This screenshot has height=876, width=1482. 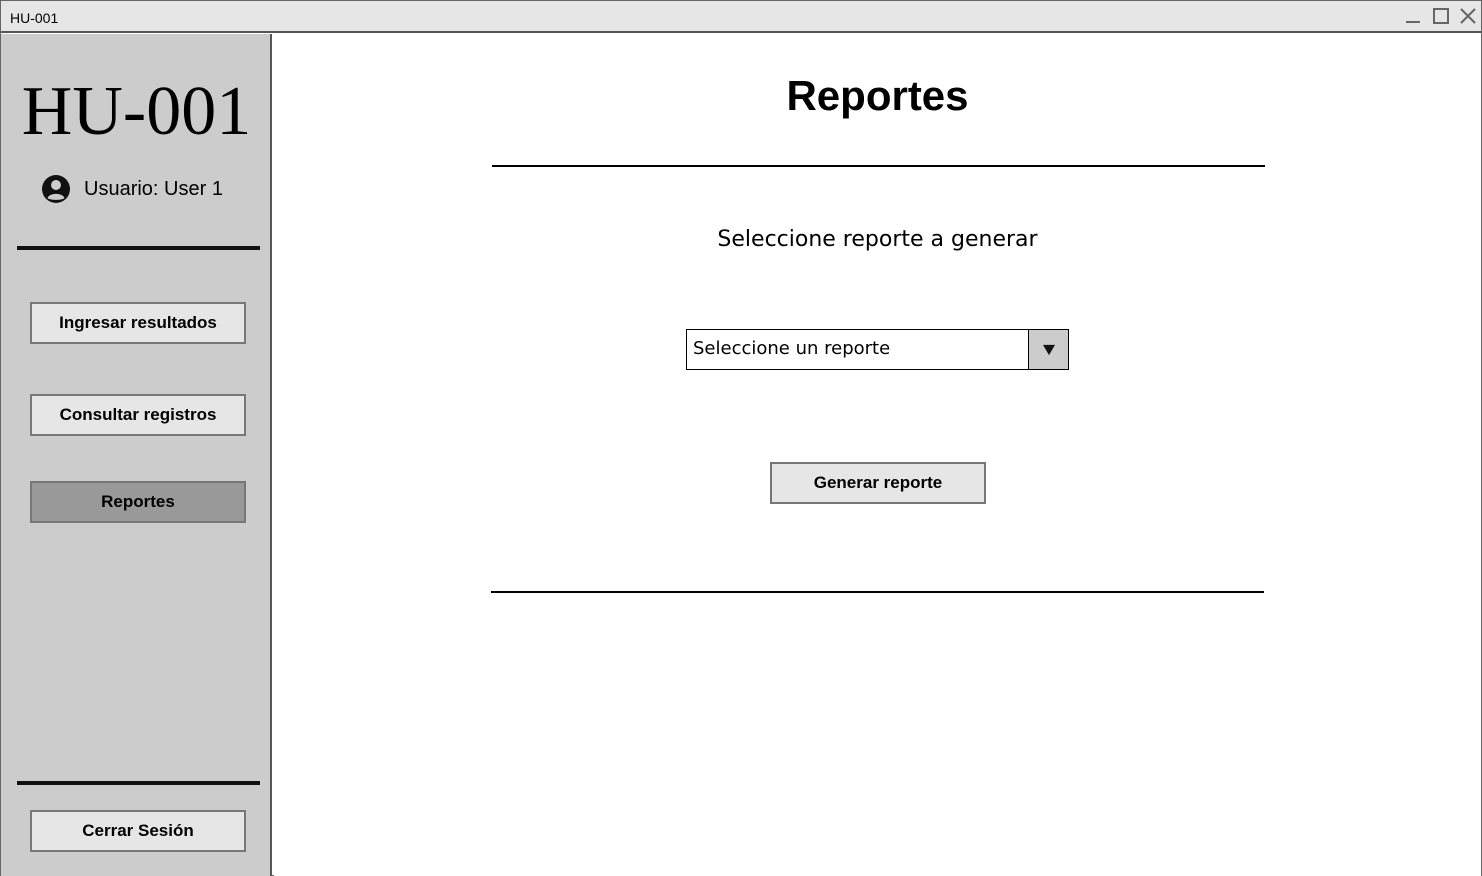 I want to click on user-circle-icon, so click(x=56, y=189).